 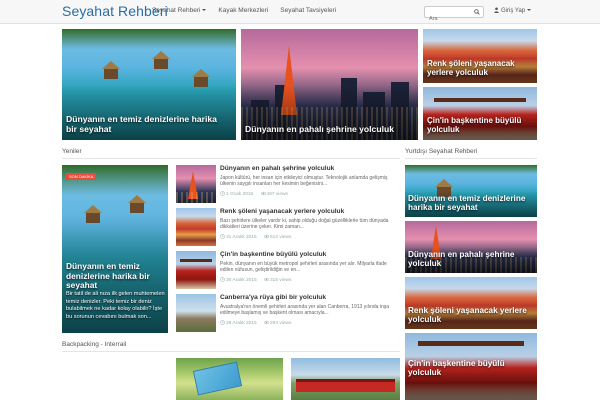 What do you see at coordinates (448, 19) in the screenshot?
I see `search-input` at bounding box center [448, 19].